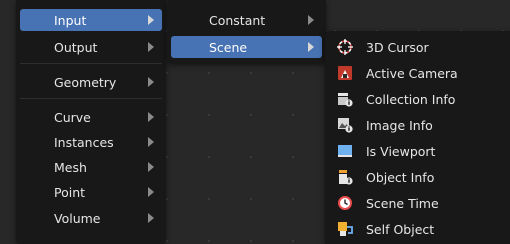 The width and height of the screenshot is (510, 244). I want to click on menu-item-3d-cursor: 3D Cursor, so click(417, 47).